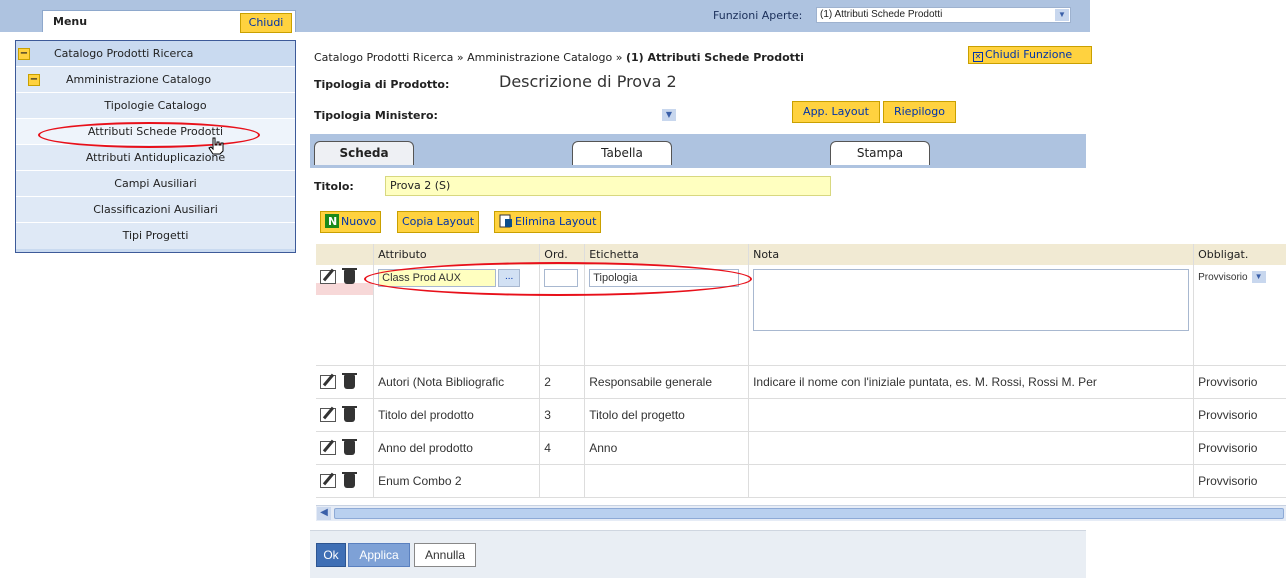  Describe the element at coordinates (588, 81) in the screenshot. I see `tipologia-prodotto-value: Descrizione di Prova 2` at that location.